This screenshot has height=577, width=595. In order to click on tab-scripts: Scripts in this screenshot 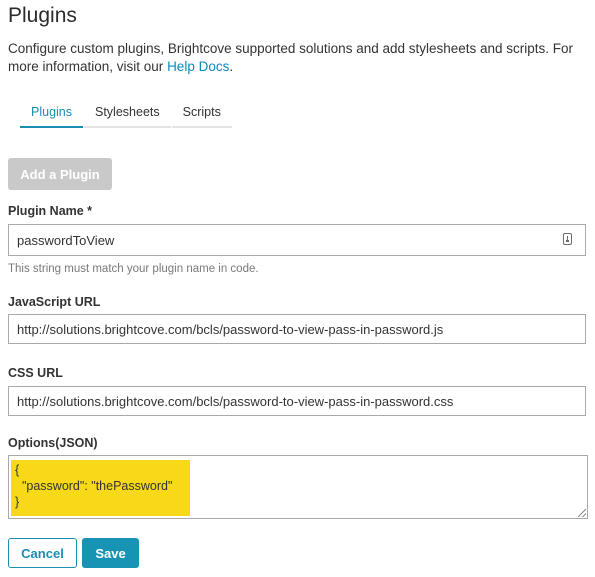, I will do `click(201, 114)`.